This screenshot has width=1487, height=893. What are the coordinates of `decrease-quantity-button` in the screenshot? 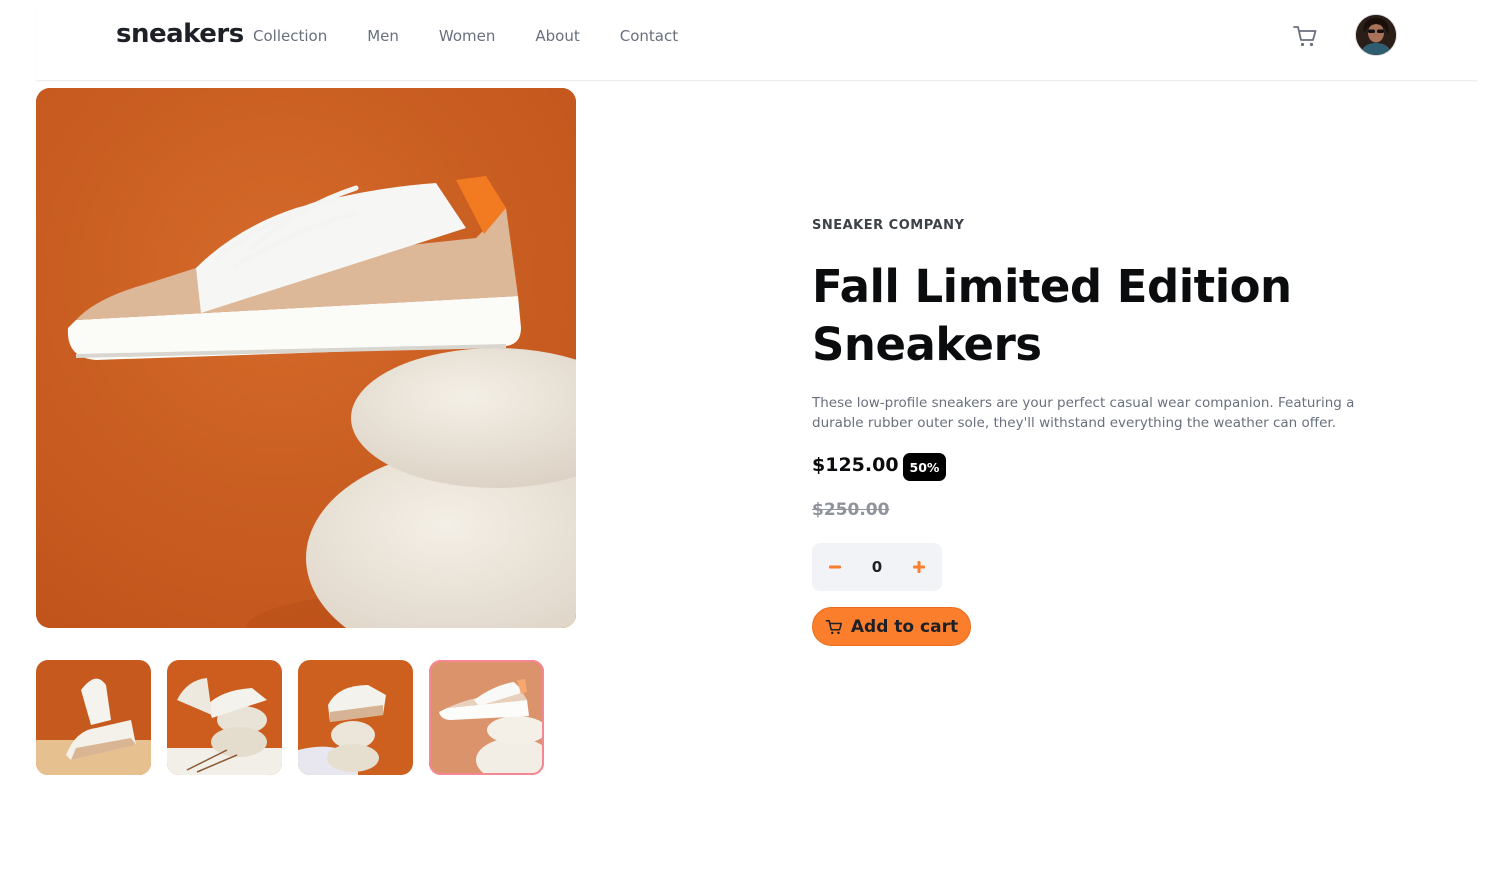 It's located at (835, 567).